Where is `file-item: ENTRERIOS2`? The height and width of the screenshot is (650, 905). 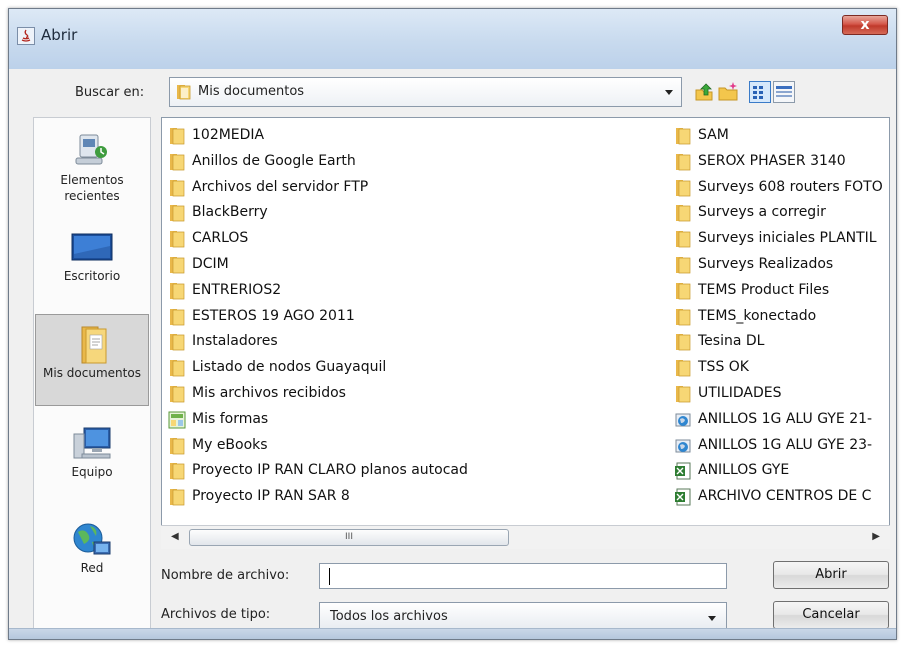 file-item: ENTRERIOS2 is located at coordinates (418, 292).